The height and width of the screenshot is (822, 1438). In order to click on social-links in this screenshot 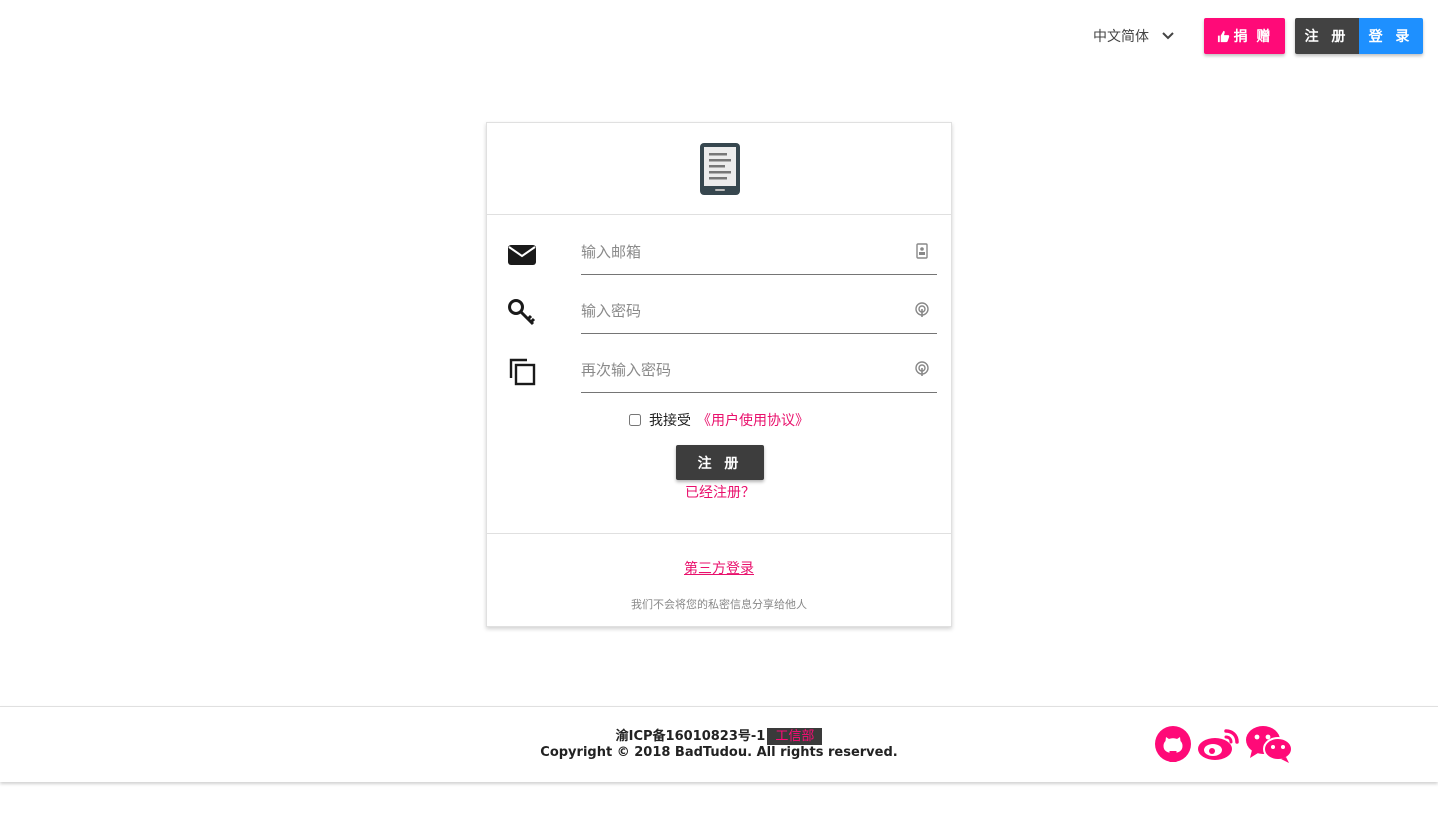, I will do `click(1224, 744)`.